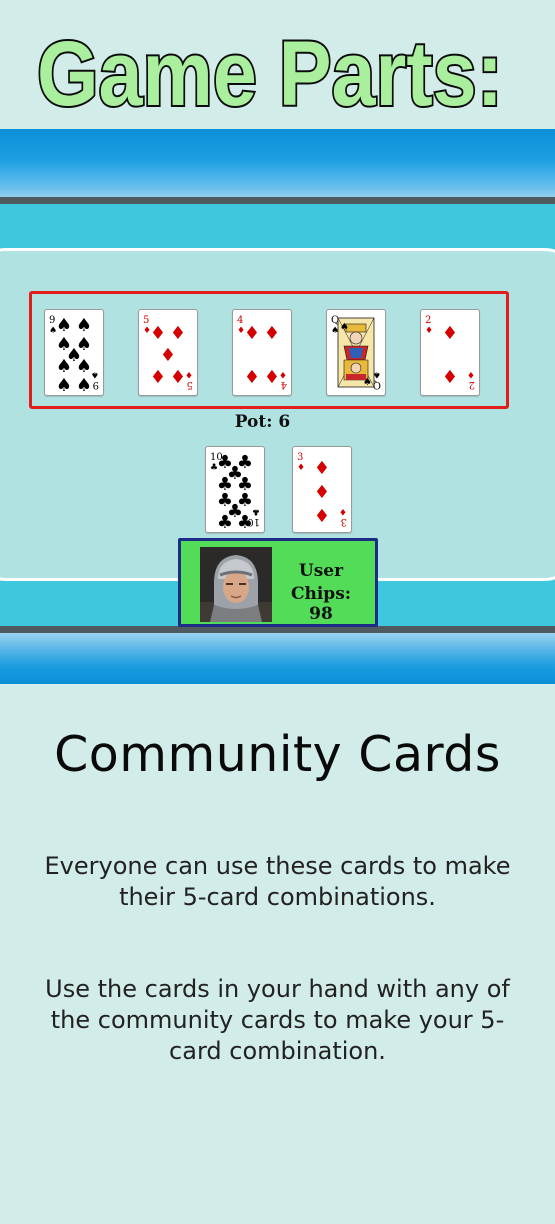 The height and width of the screenshot is (1224, 555). Describe the element at coordinates (262, 422) in the screenshot. I see `pot-label: Pot: 6` at that location.